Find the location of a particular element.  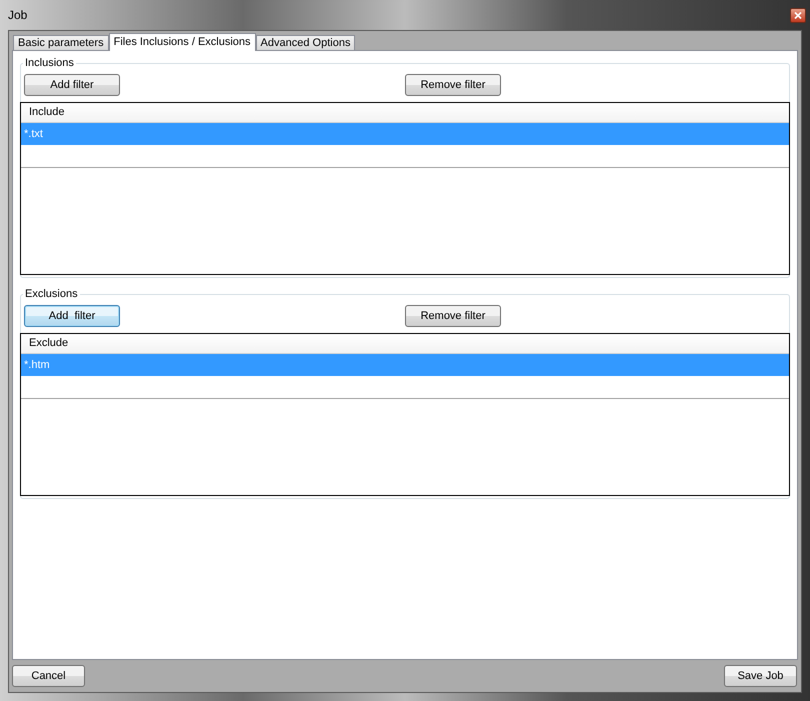

tab: Files Inclusions / Exclusions is located at coordinates (182, 42).